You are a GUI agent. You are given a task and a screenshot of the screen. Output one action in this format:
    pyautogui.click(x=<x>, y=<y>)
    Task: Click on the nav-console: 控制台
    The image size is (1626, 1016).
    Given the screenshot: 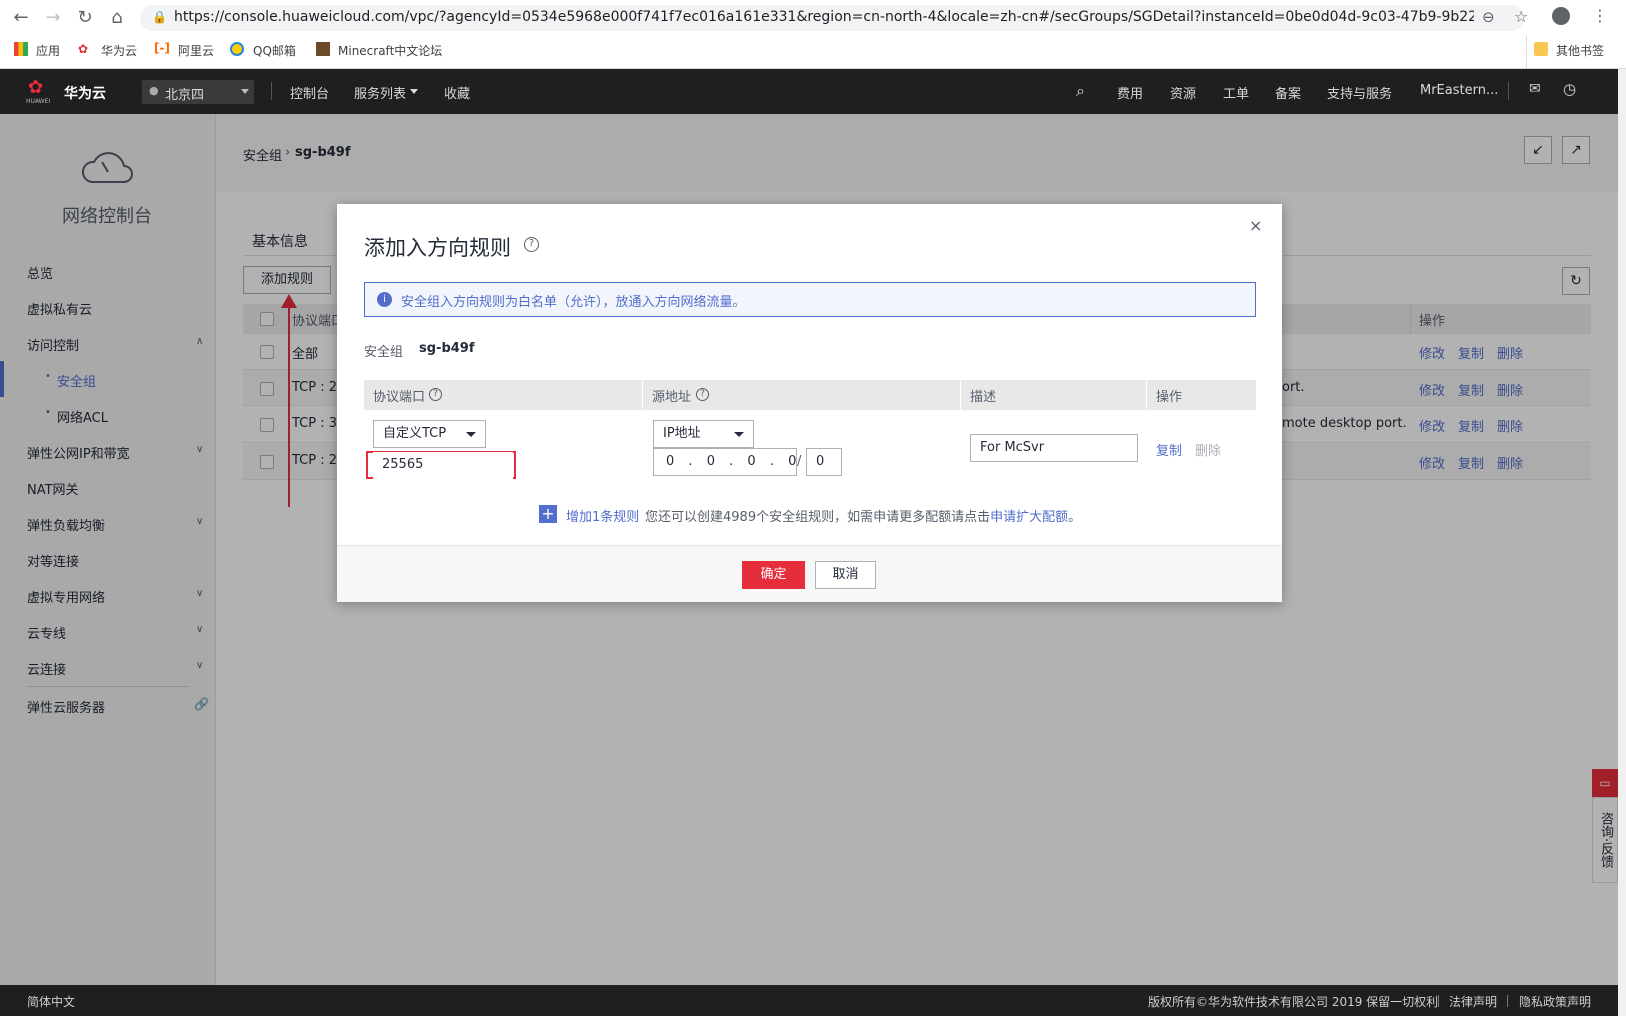 What is the action you would take?
    pyautogui.click(x=309, y=92)
    